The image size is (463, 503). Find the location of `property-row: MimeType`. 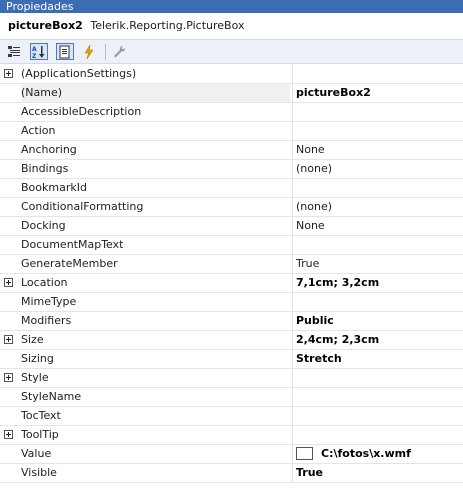

property-row: MimeType is located at coordinates (231, 302).